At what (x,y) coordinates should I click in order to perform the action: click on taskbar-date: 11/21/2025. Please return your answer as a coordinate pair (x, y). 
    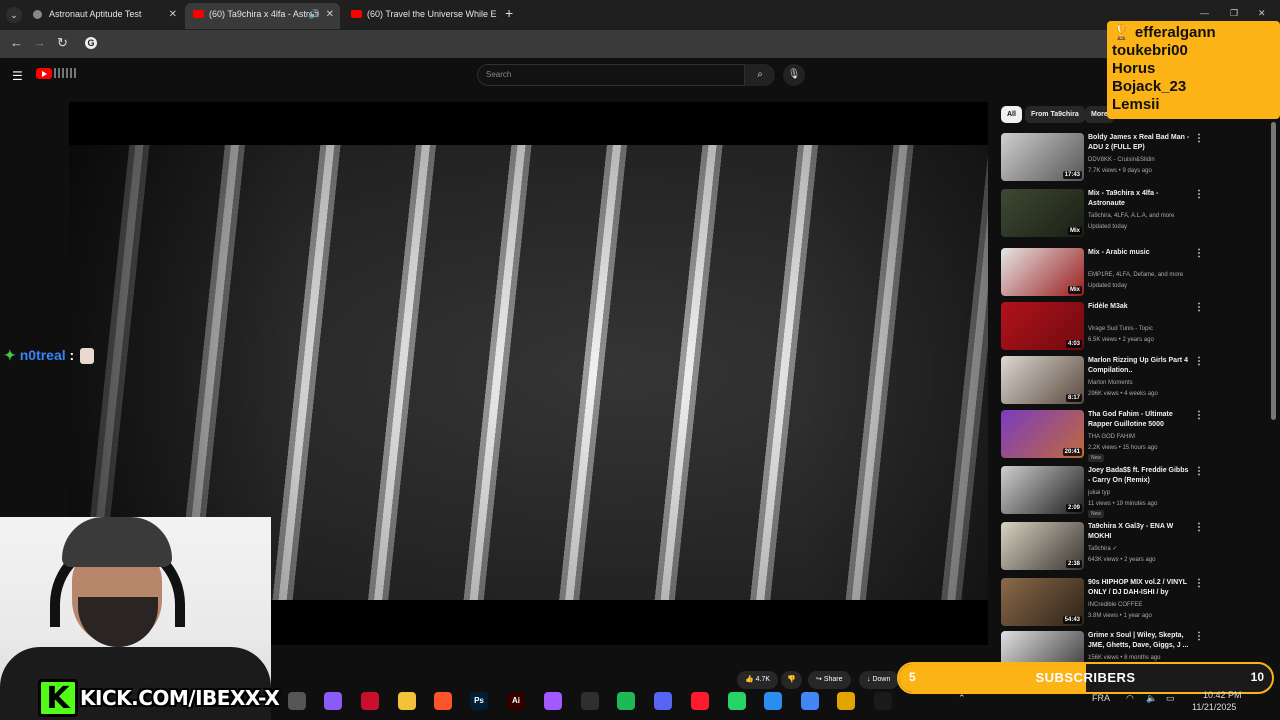
    Looking at the image, I should click on (1214, 707).